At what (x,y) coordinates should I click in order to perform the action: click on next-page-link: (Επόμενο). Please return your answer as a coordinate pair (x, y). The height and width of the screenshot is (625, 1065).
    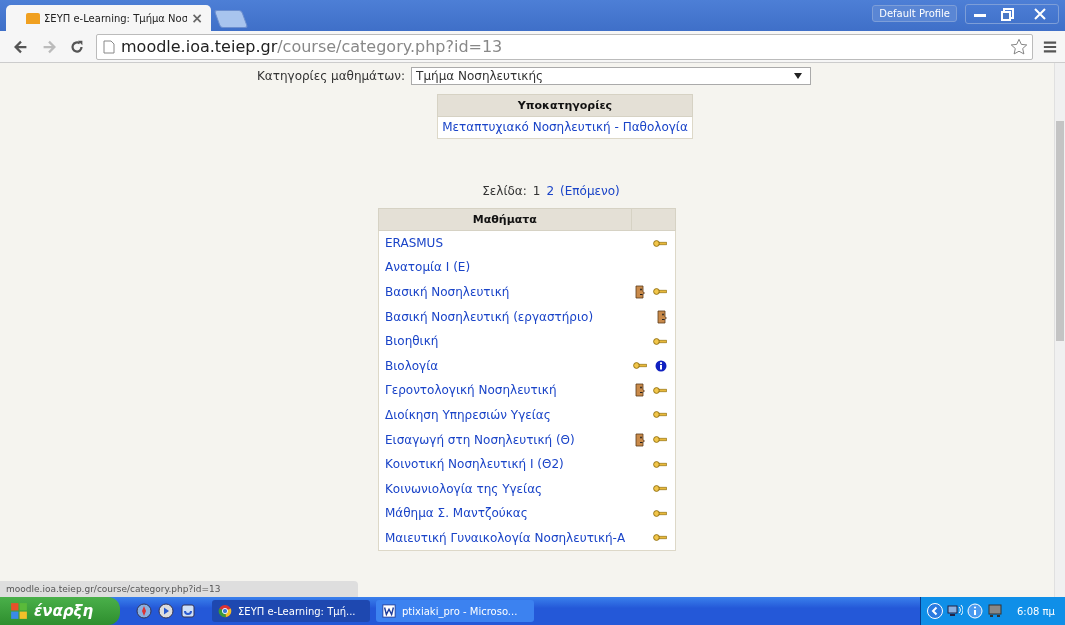
    Looking at the image, I should click on (590, 191).